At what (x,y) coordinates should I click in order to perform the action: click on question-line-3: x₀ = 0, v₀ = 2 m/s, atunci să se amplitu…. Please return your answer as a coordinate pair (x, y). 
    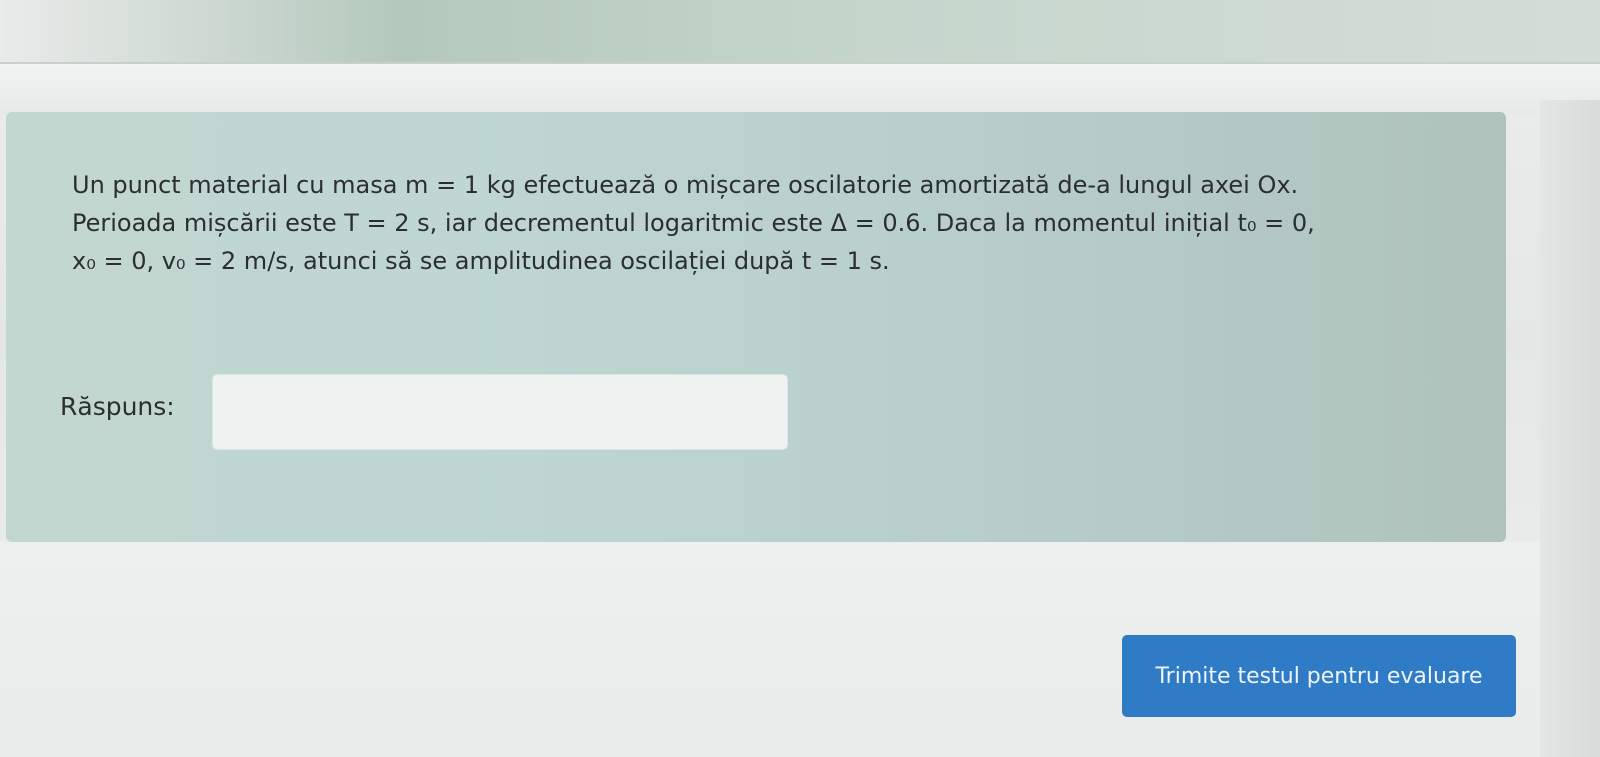
    Looking at the image, I should click on (481, 261).